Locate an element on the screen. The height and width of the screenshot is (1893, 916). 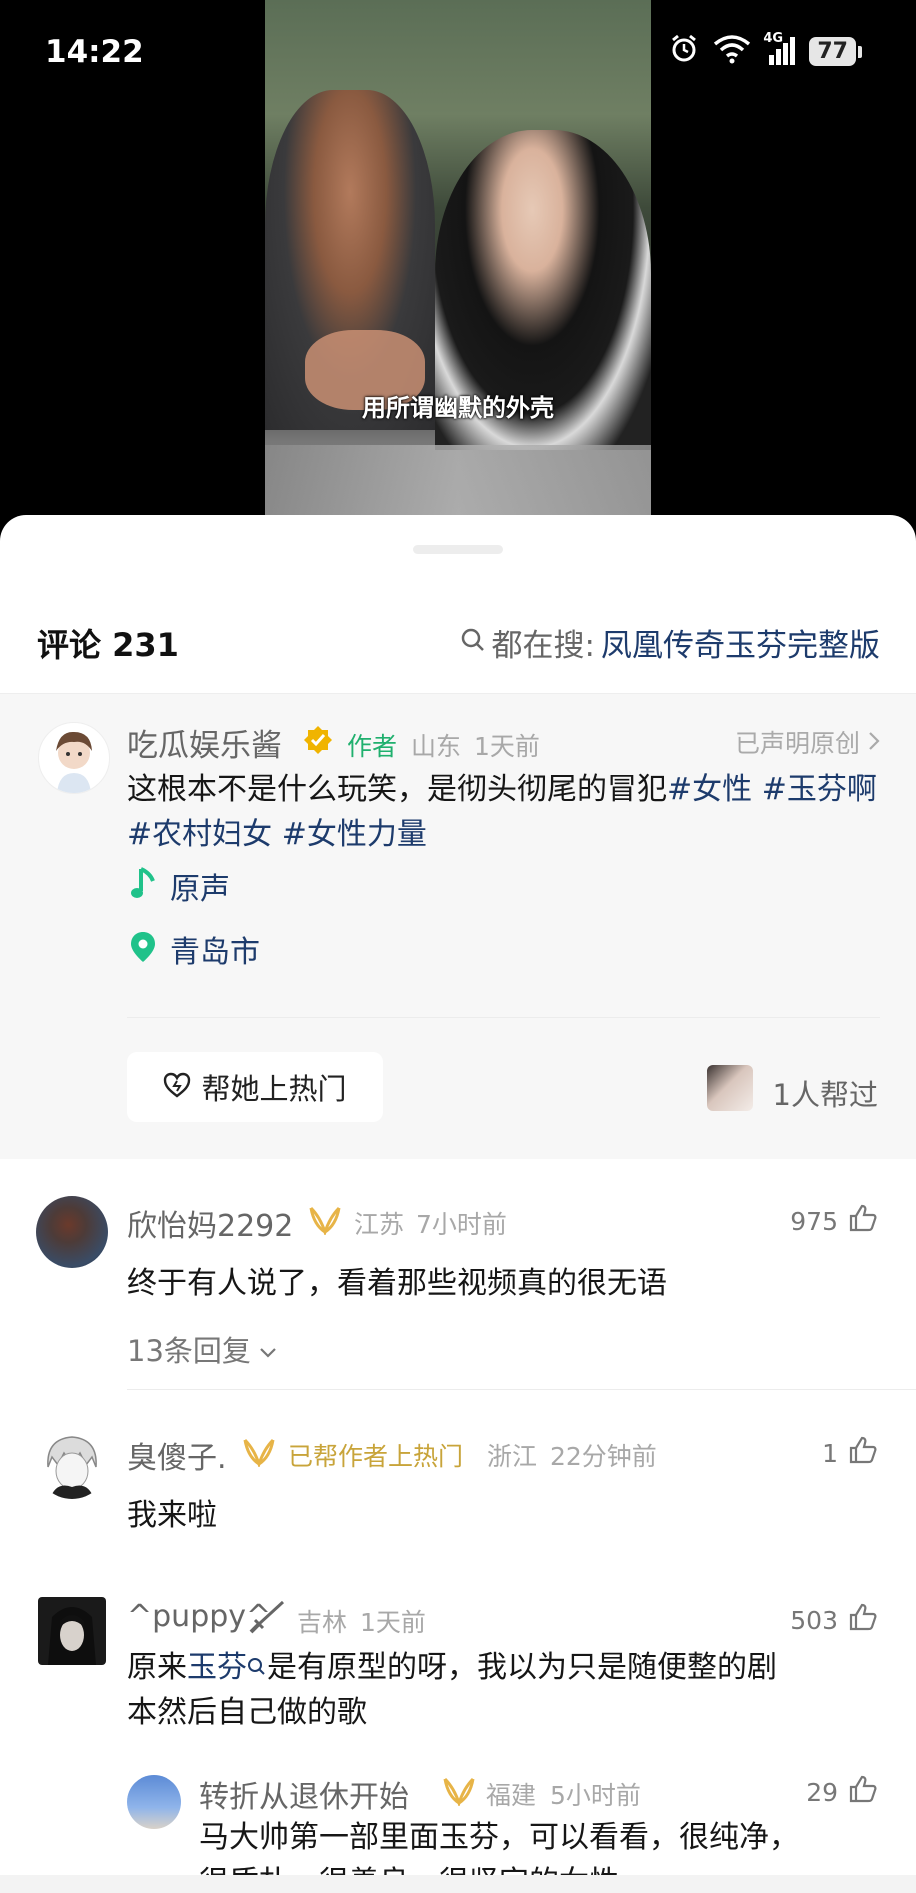
commenter-name: 欣怡妈2292 is located at coordinates (210, 1223).